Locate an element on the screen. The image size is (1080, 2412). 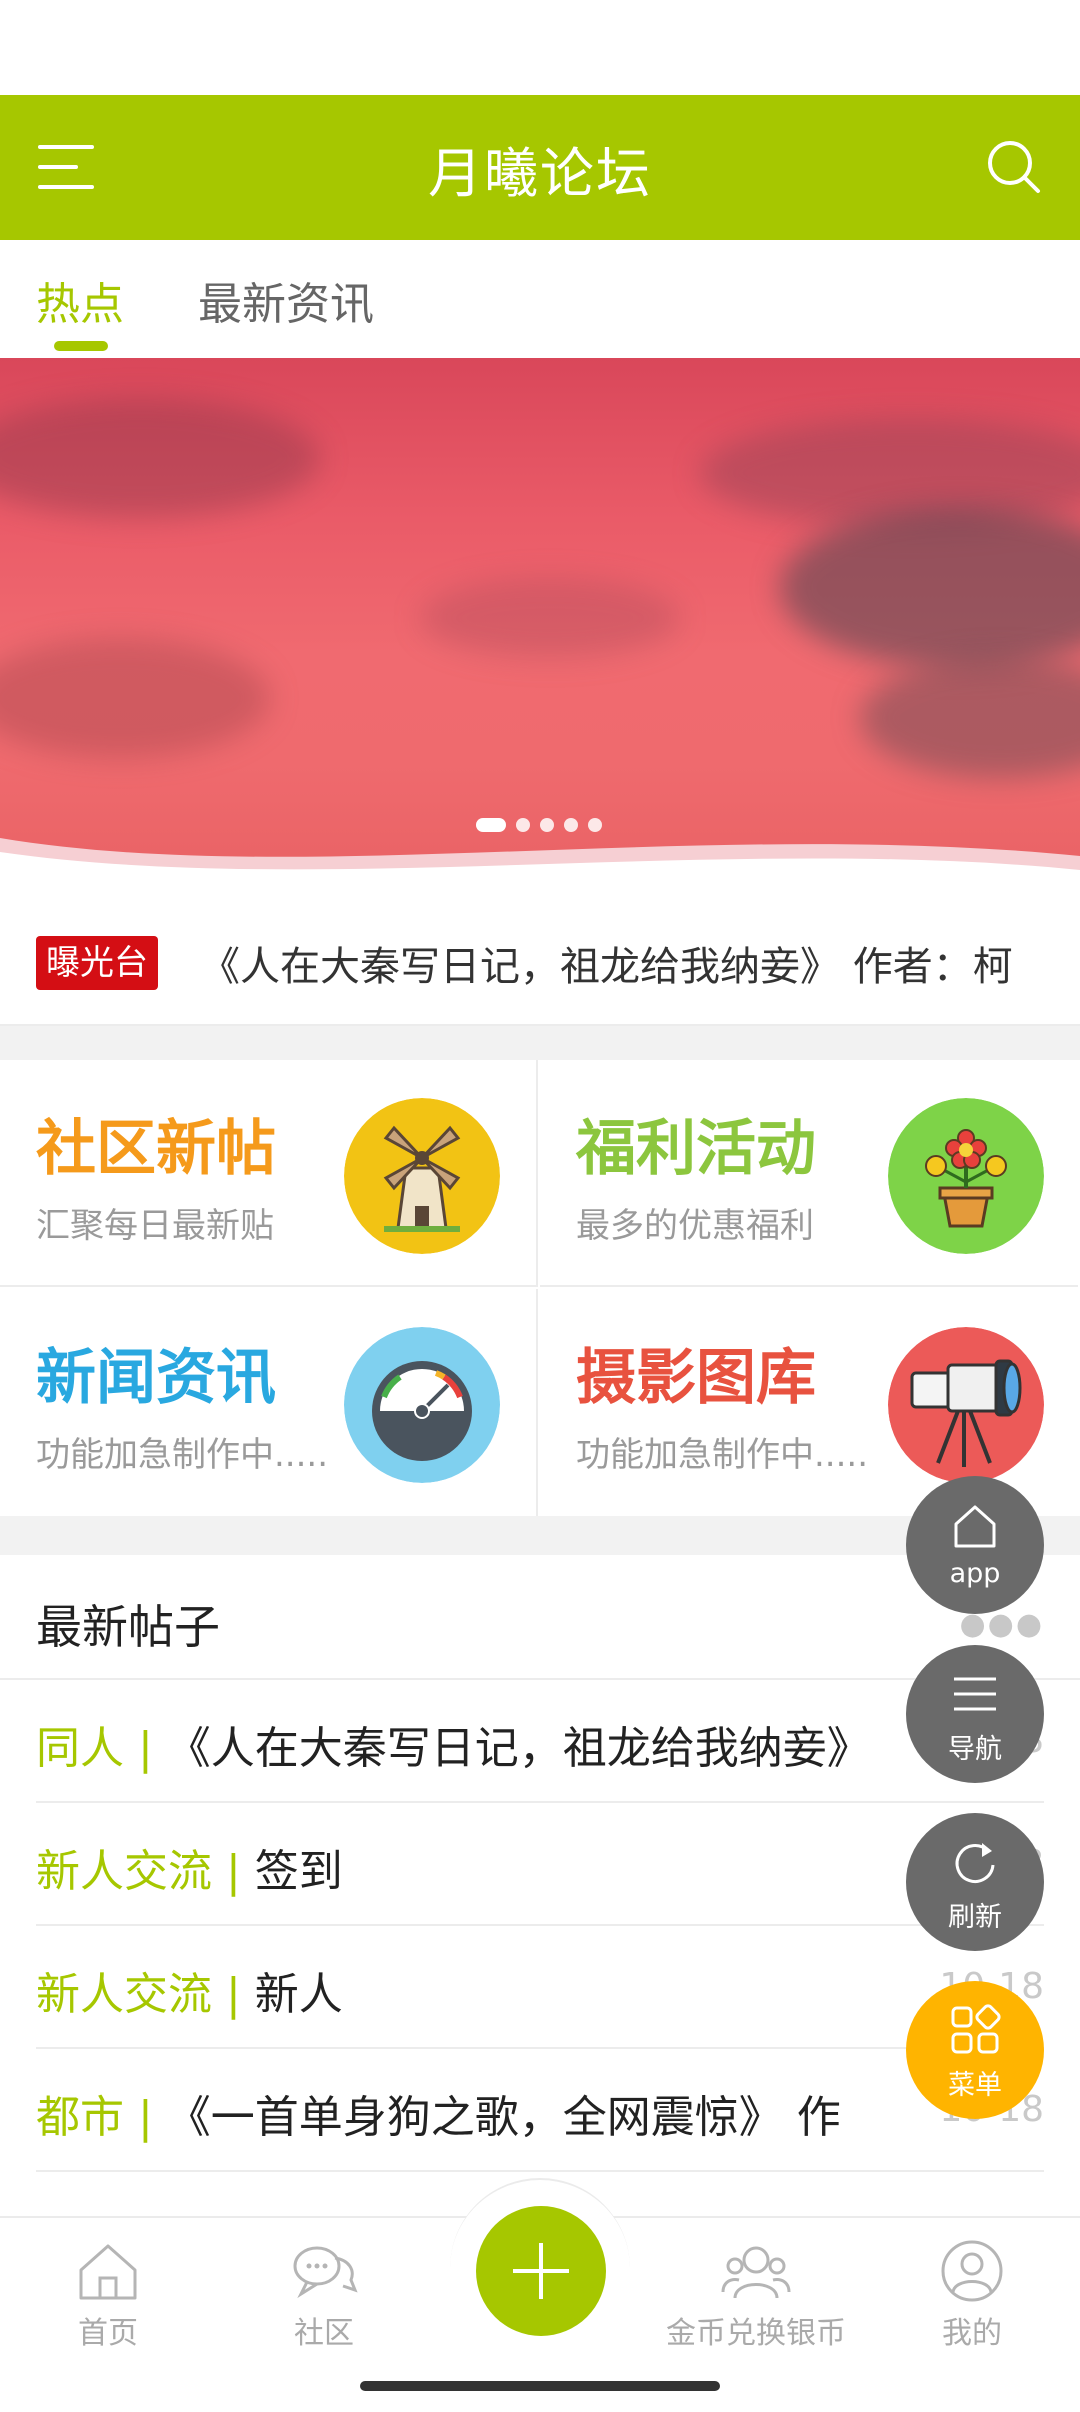
notice-badge: 曝光台 is located at coordinates (97, 963).